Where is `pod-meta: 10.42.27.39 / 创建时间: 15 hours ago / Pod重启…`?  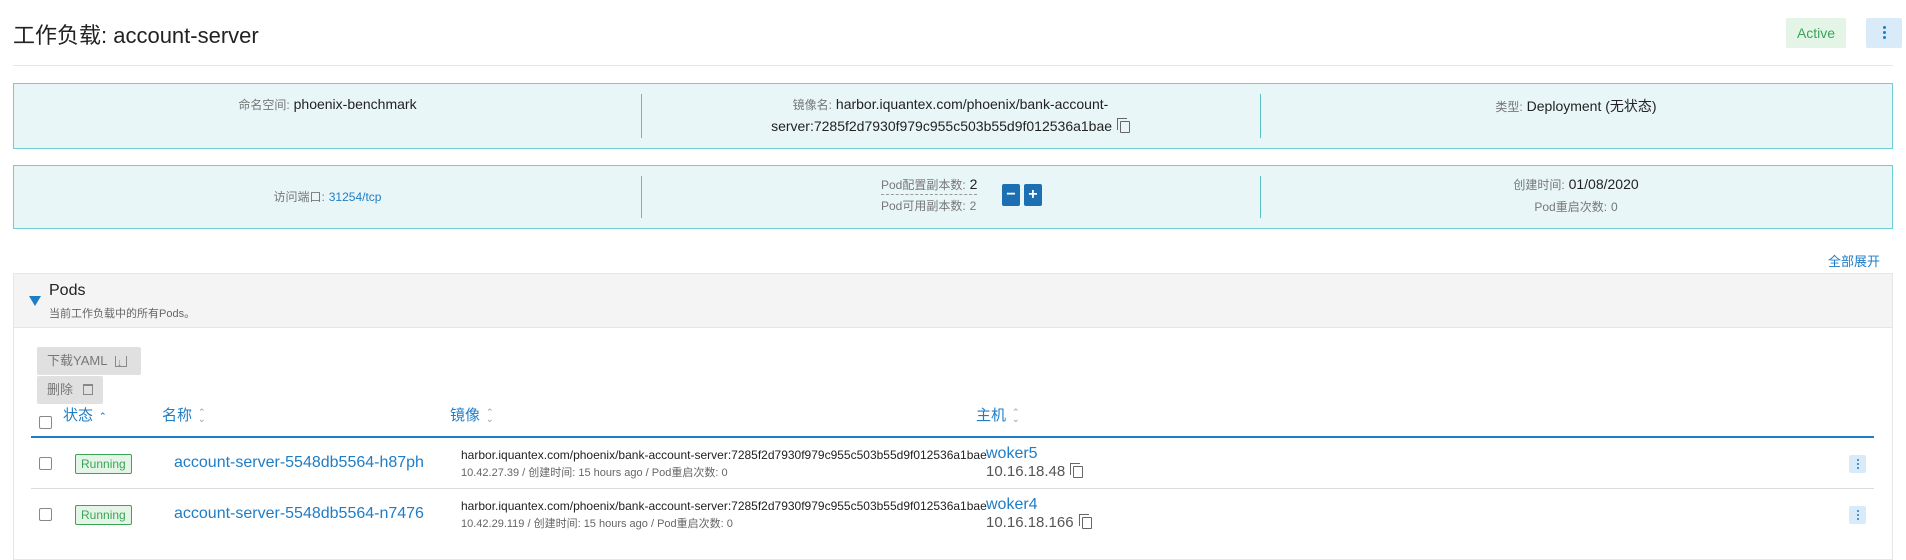 pod-meta: 10.42.27.39 / 创建时间: 15 hours ago / Pod重启… is located at coordinates (594, 473).